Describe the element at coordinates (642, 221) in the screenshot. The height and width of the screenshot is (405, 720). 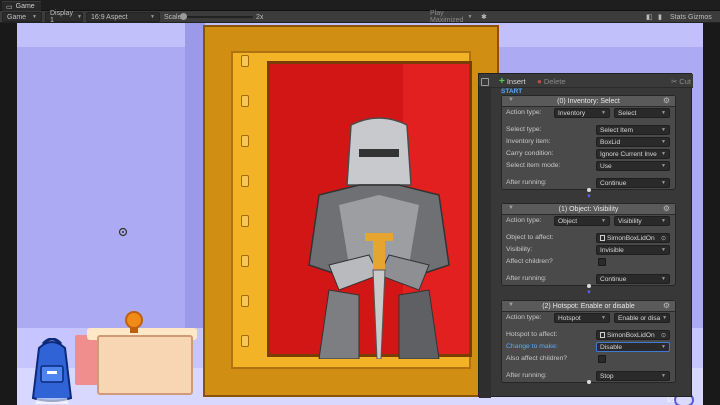
I see `action-subtype-dropdown: Visibility ▼` at that location.